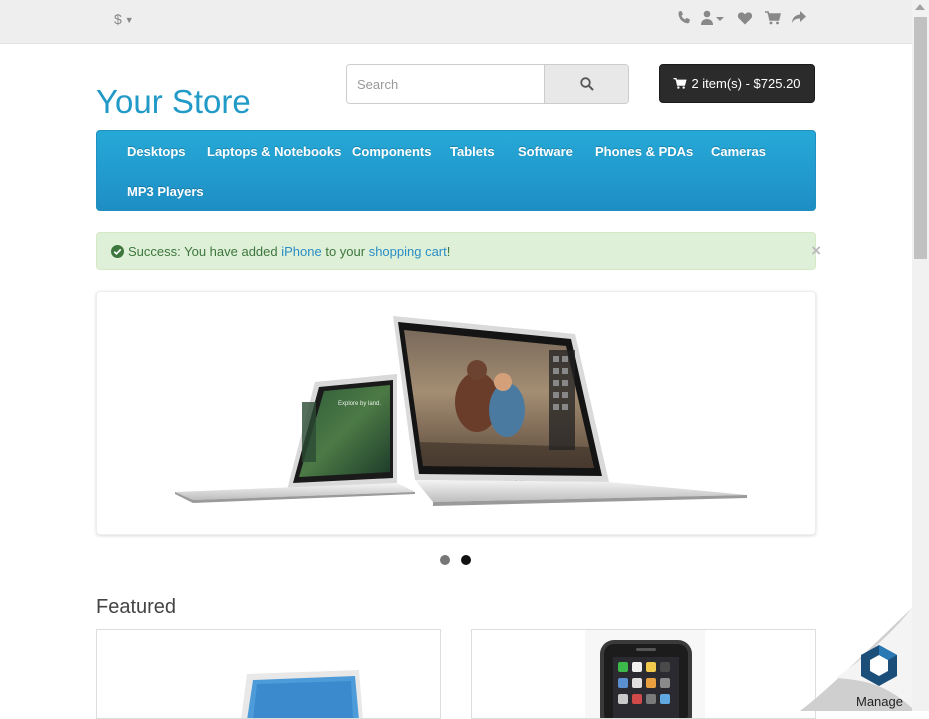  I want to click on check-circle-icon, so click(117, 251).